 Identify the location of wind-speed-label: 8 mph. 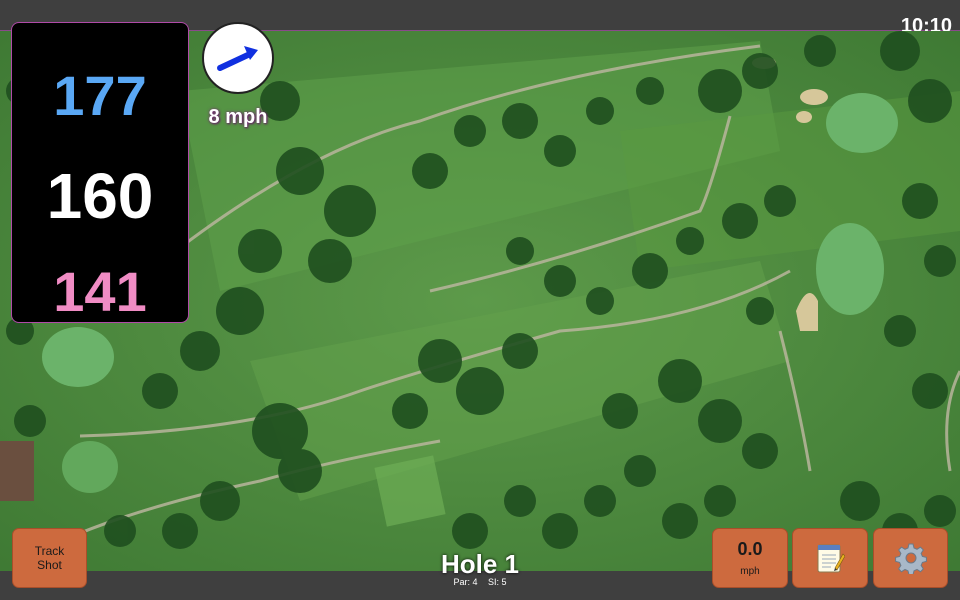
(238, 117).